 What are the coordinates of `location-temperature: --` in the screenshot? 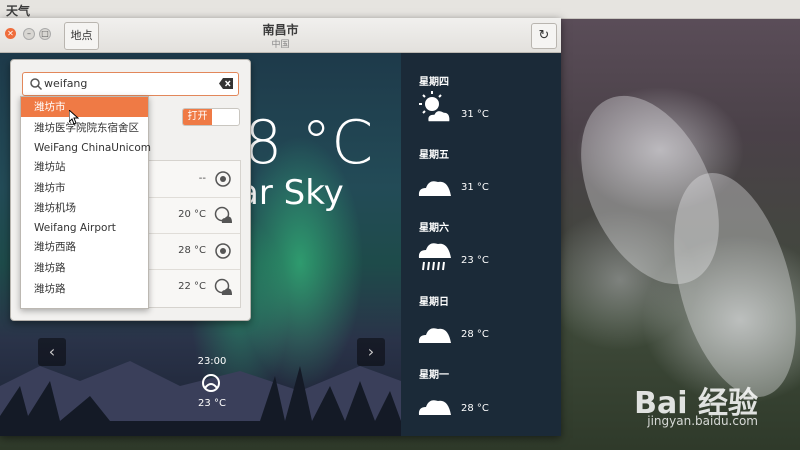 It's located at (202, 178).